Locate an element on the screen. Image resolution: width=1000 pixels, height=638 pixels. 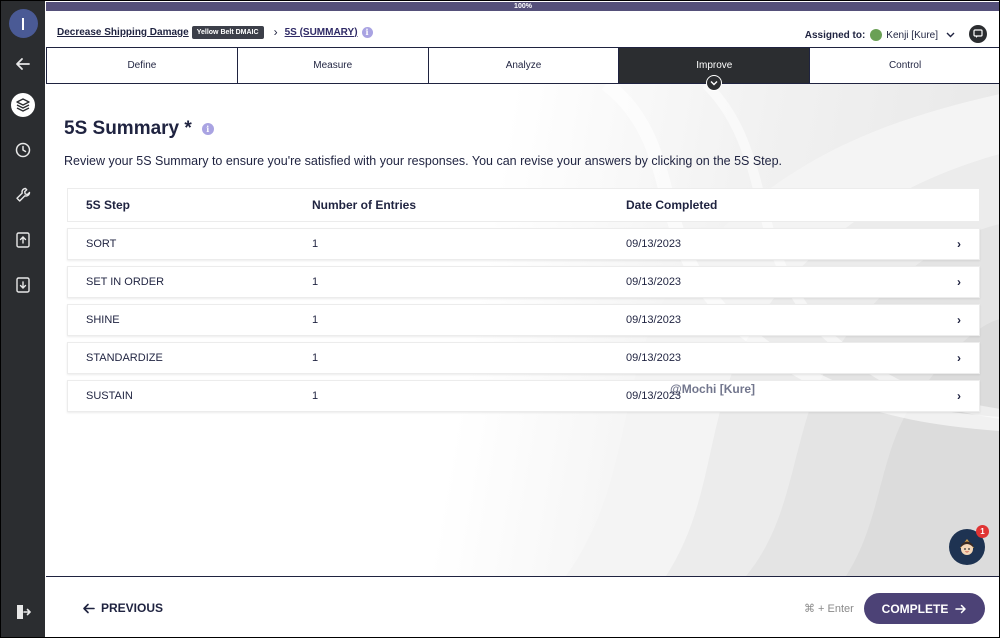
step-cell: SET IN ORDER is located at coordinates (125, 282).